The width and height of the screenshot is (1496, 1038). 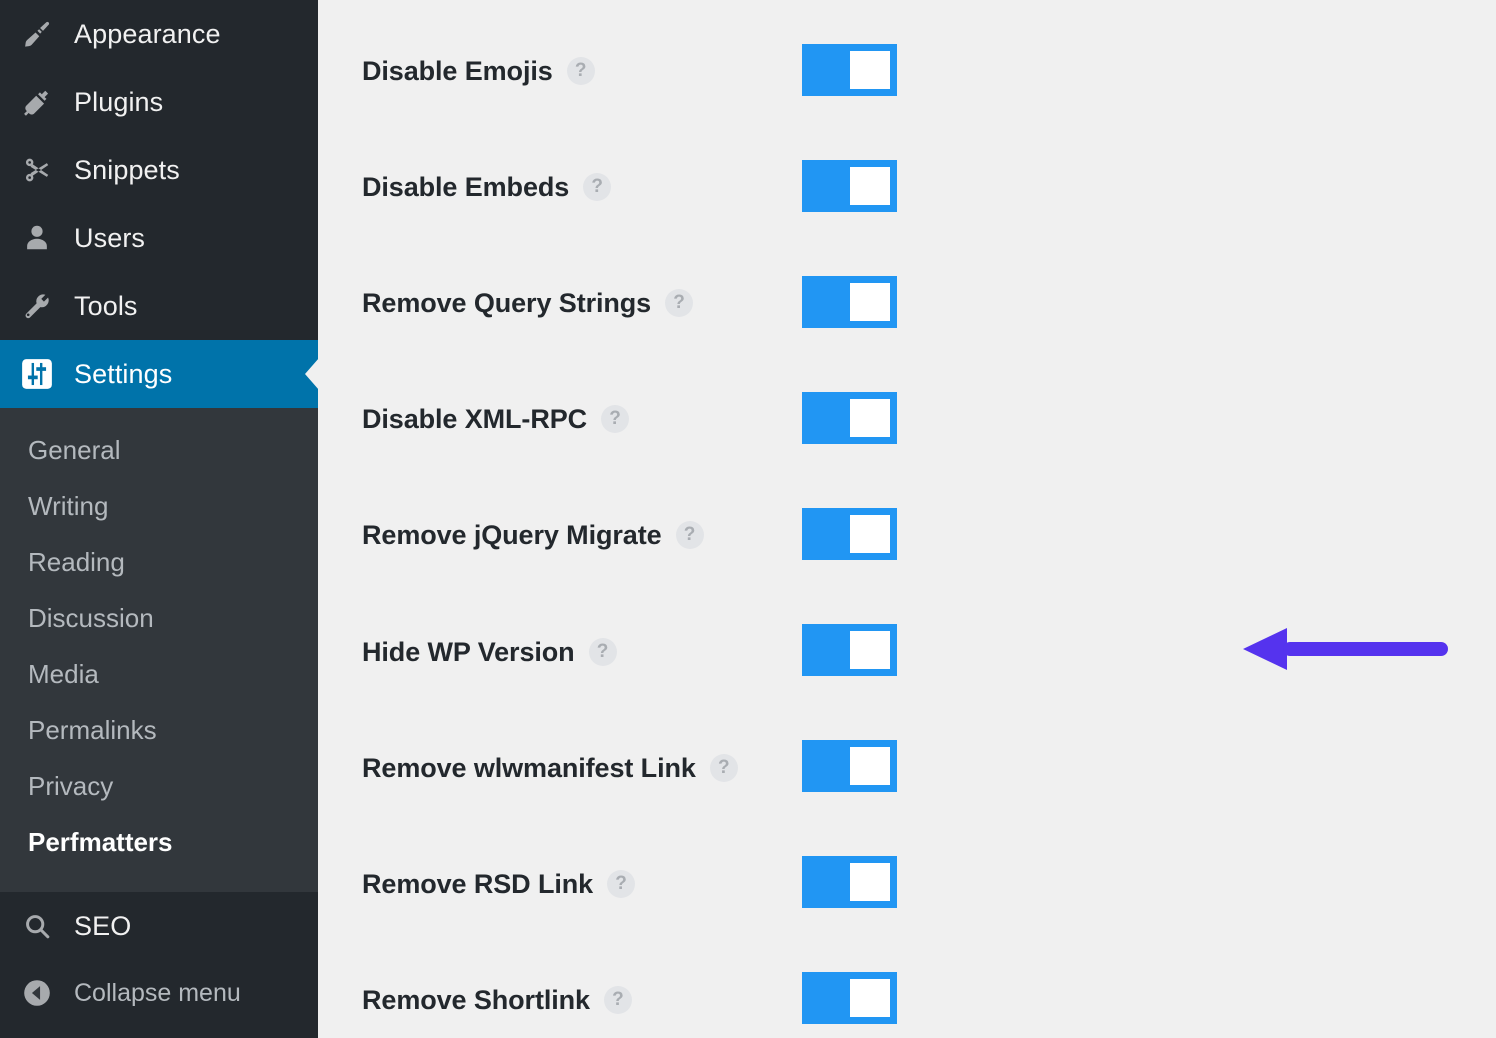 I want to click on toggle-remove-wlwmanifest-link, so click(x=849, y=766).